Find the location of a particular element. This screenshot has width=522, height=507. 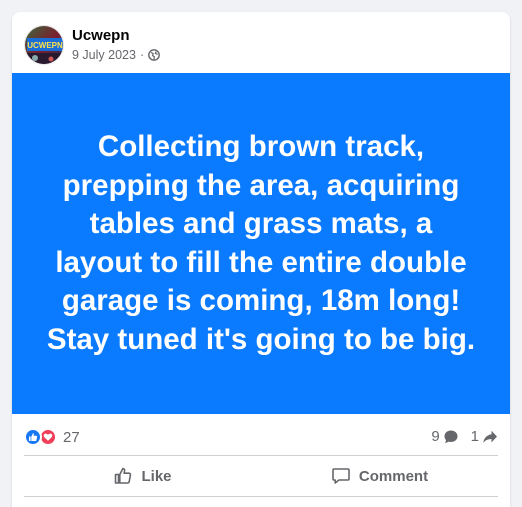

avatar-image: UCWEPN is located at coordinates (44, 45).